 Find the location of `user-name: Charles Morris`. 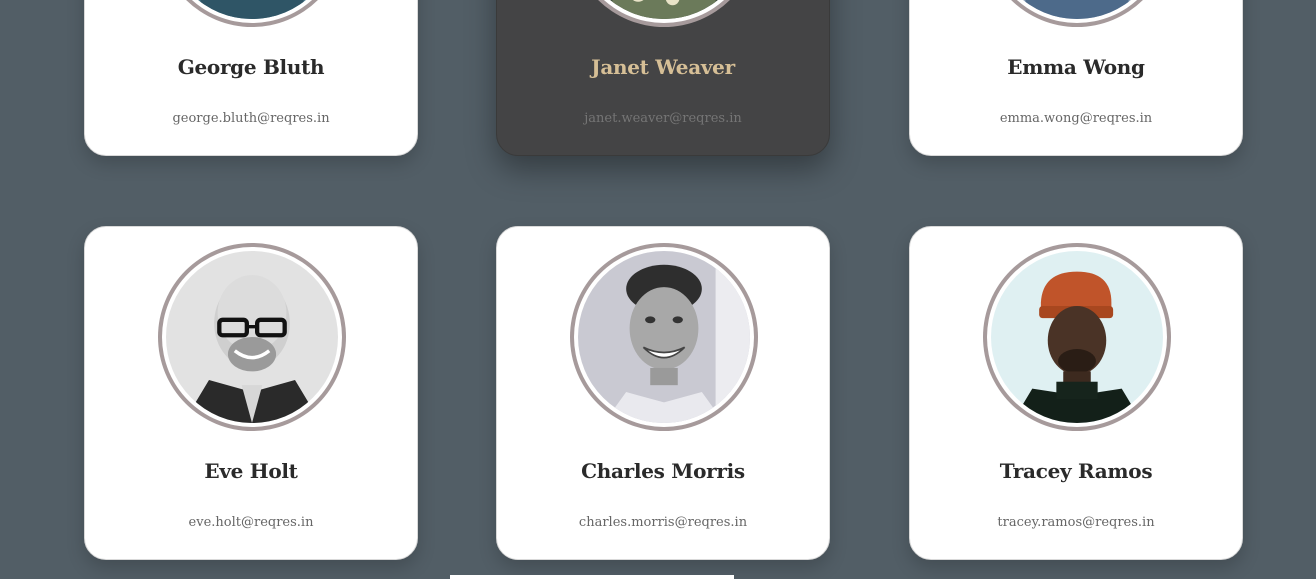

user-name: Charles Morris is located at coordinates (663, 471).